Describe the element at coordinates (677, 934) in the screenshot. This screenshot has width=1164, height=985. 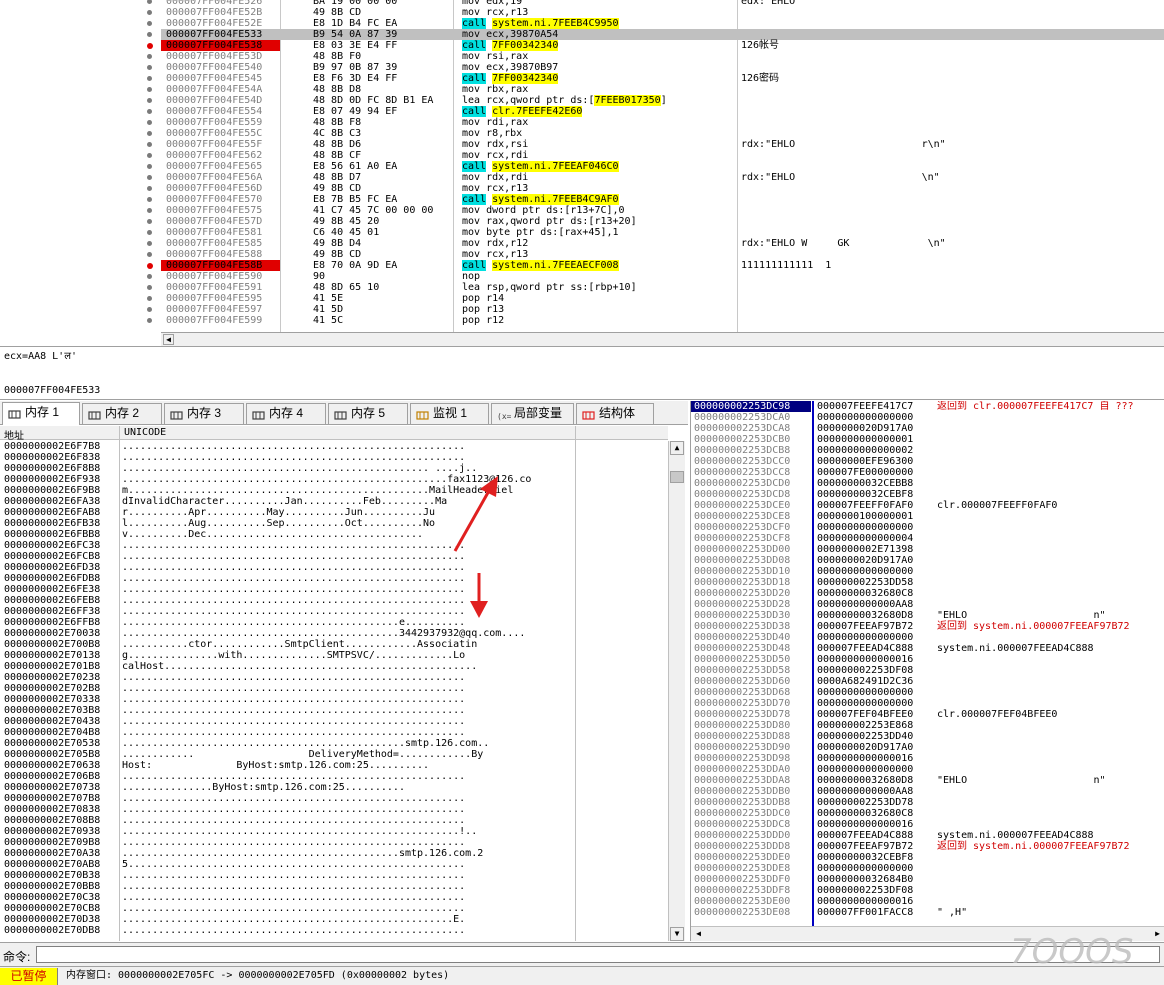
I see `scroll-down-icon: ▼` at that location.